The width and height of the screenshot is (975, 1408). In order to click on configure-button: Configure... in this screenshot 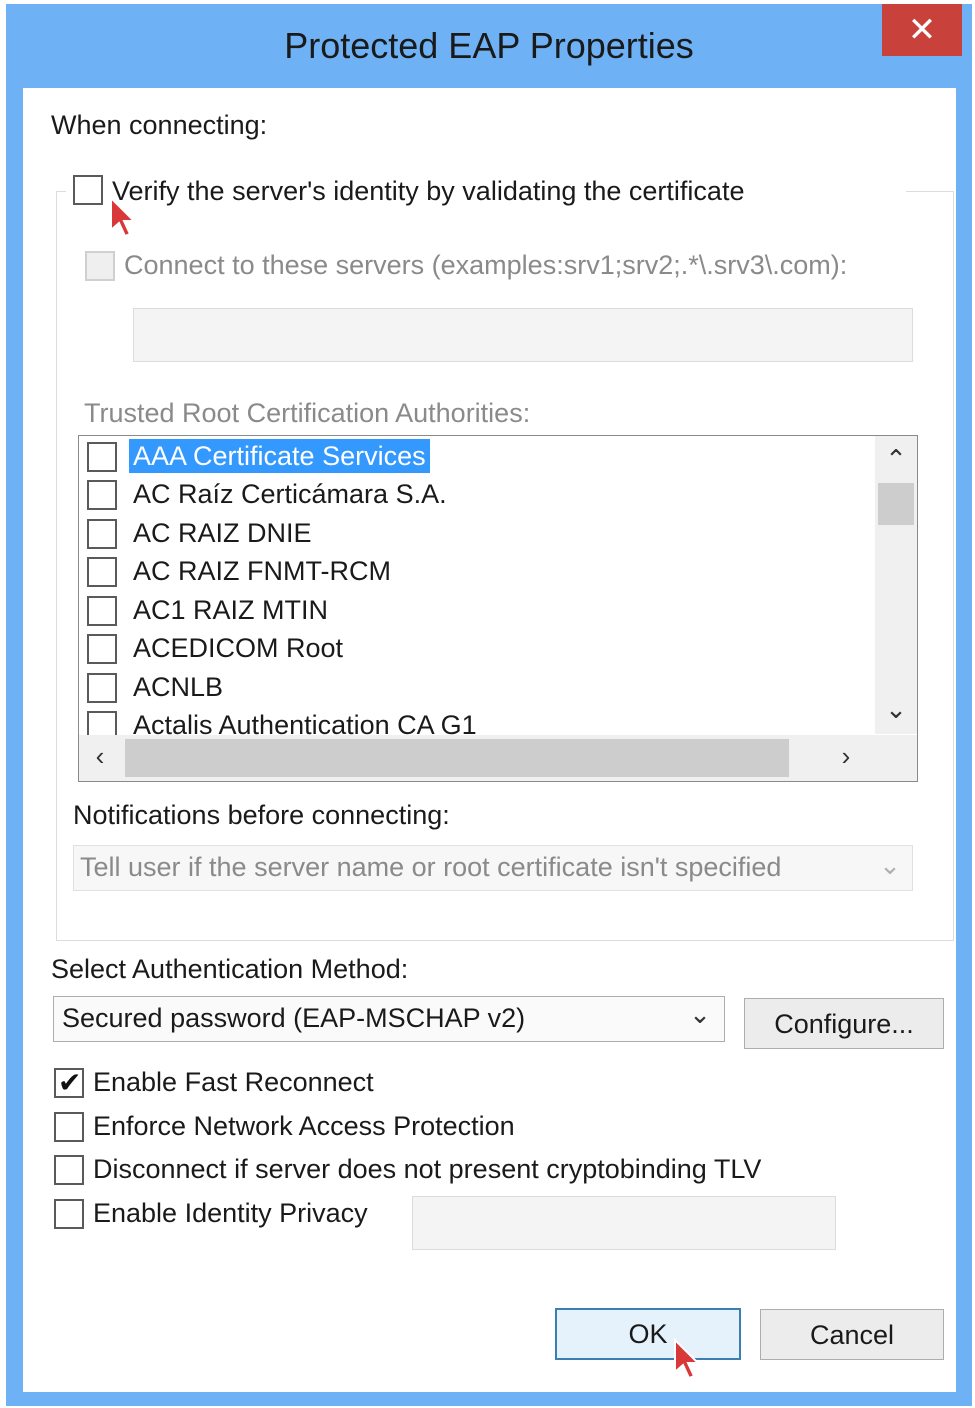, I will do `click(844, 1023)`.